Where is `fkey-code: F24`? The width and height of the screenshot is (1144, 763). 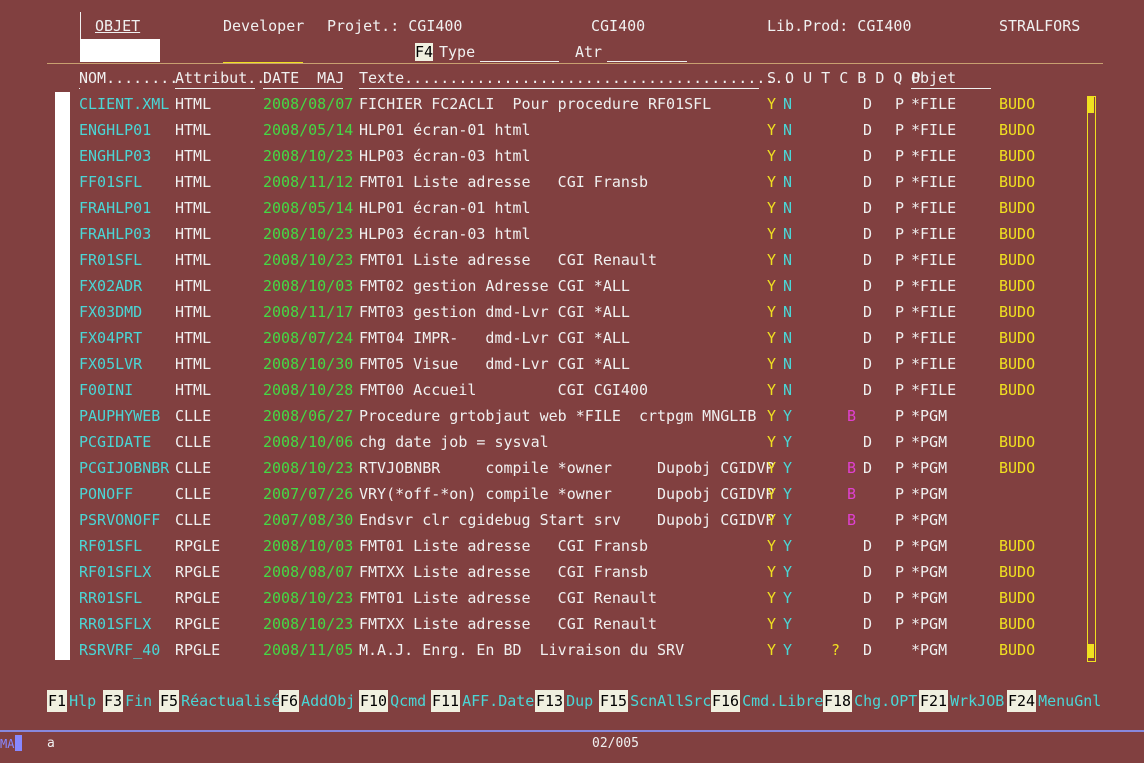
fkey-code: F24 is located at coordinates (1022, 701).